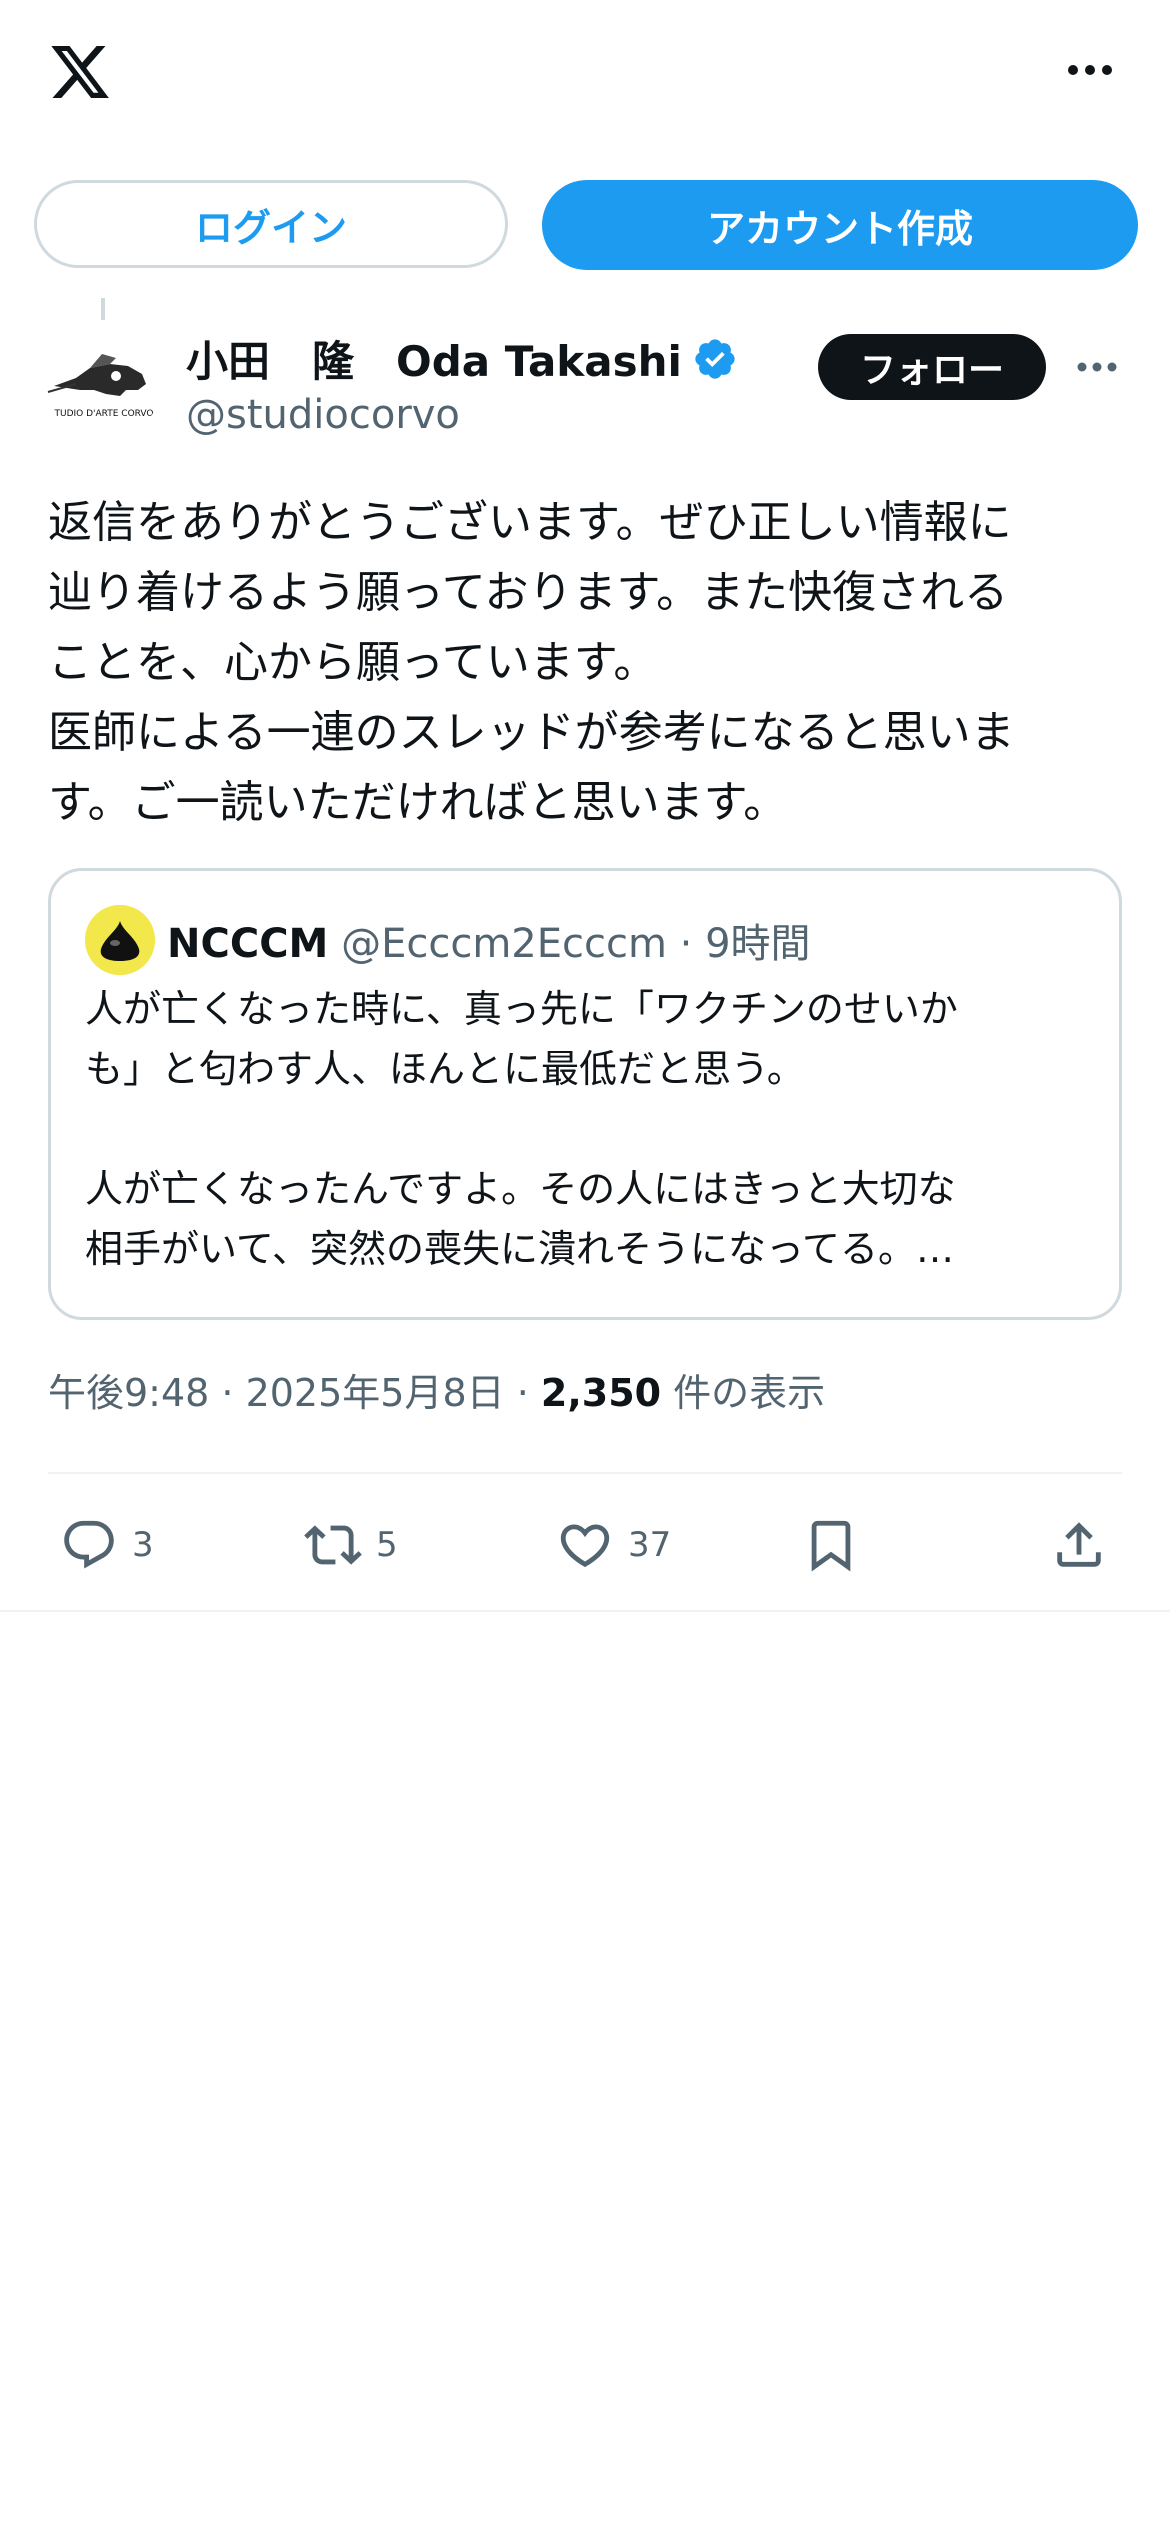 The image size is (1170, 2532). What do you see at coordinates (715, 358) in the screenshot?
I see `verified-badge-icon` at bounding box center [715, 358].